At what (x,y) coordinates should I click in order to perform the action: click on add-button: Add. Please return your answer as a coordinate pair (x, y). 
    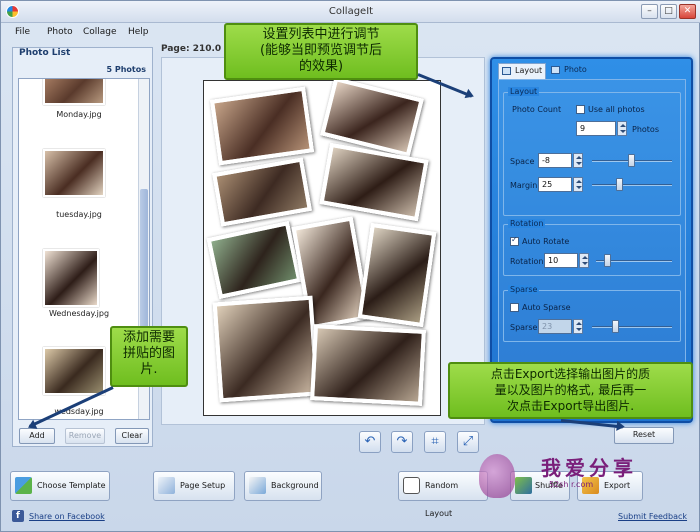
    Looking at the image, I should click on (37, 436).